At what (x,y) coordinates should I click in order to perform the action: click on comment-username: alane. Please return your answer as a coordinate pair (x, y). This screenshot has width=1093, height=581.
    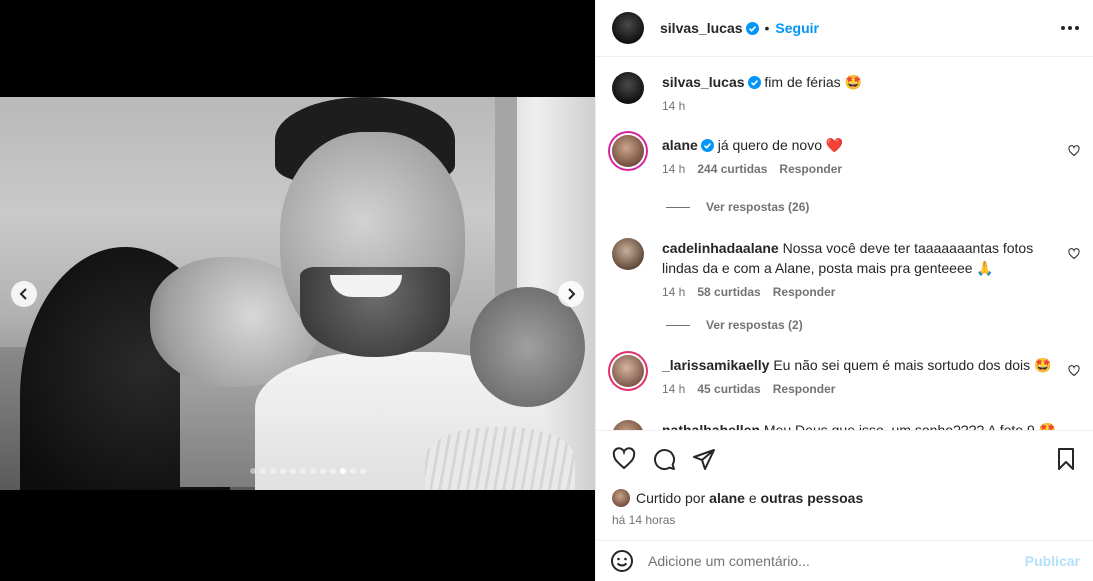
    Looking at the image, I should click on (680, 145).